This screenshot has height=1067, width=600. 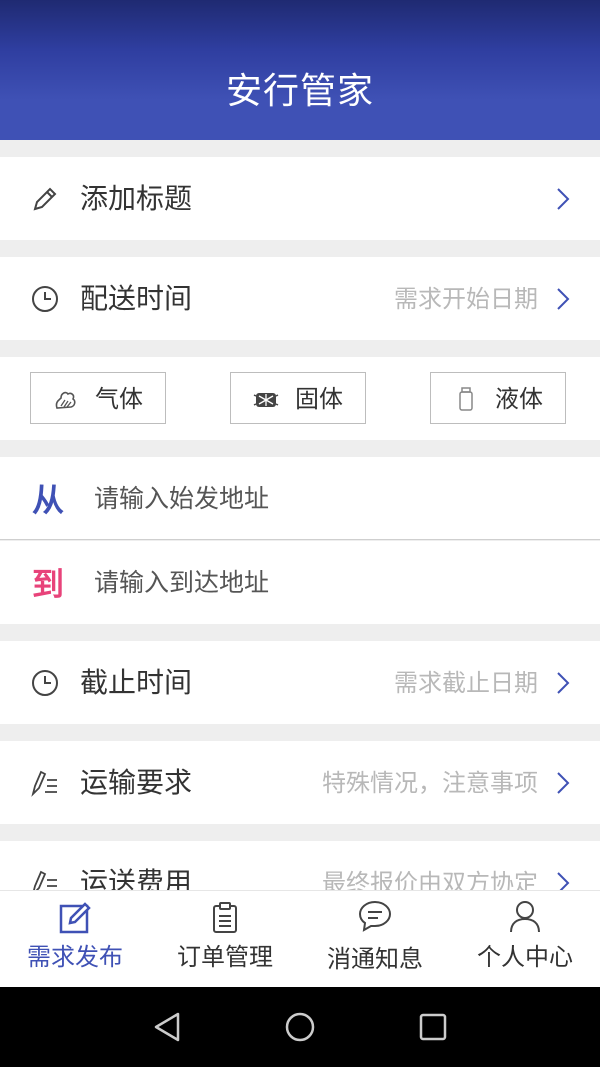 I want to click on to-address-row: 到 请输入到达地址, so click(x=300, y=582).